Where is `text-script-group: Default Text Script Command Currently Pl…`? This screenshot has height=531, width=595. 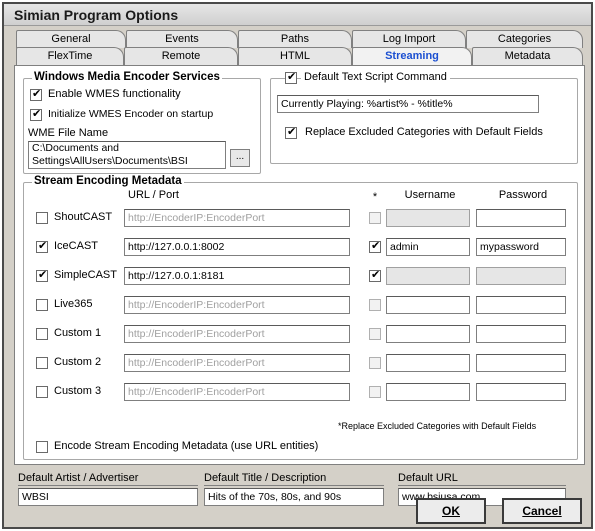 text-script-group: Default Text Script Command Currently Pl… is located at coordinates (424, 117).